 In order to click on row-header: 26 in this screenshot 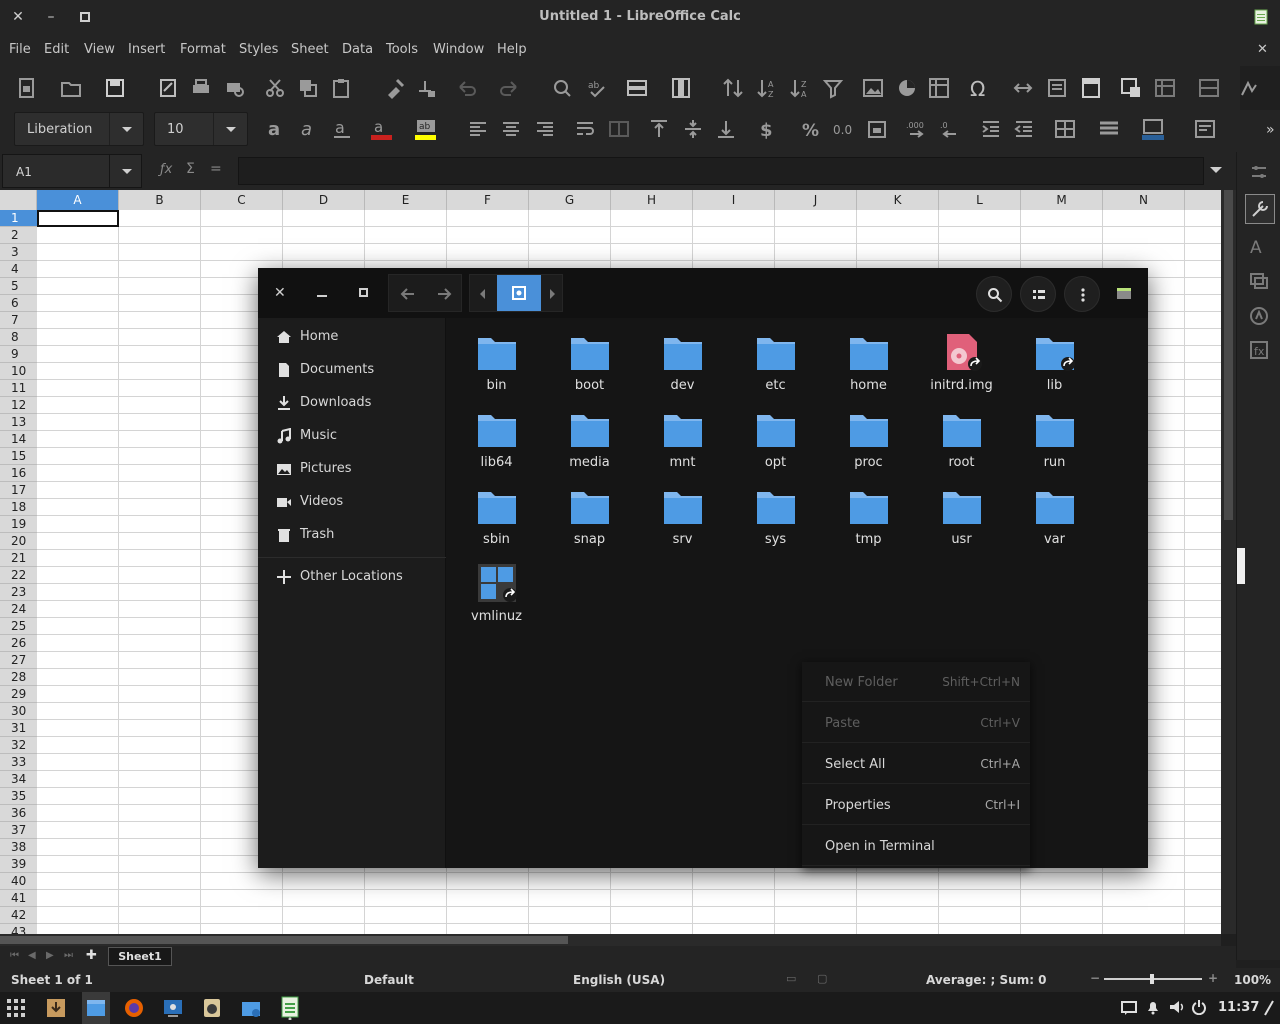, I will do `click(18, 643)`.